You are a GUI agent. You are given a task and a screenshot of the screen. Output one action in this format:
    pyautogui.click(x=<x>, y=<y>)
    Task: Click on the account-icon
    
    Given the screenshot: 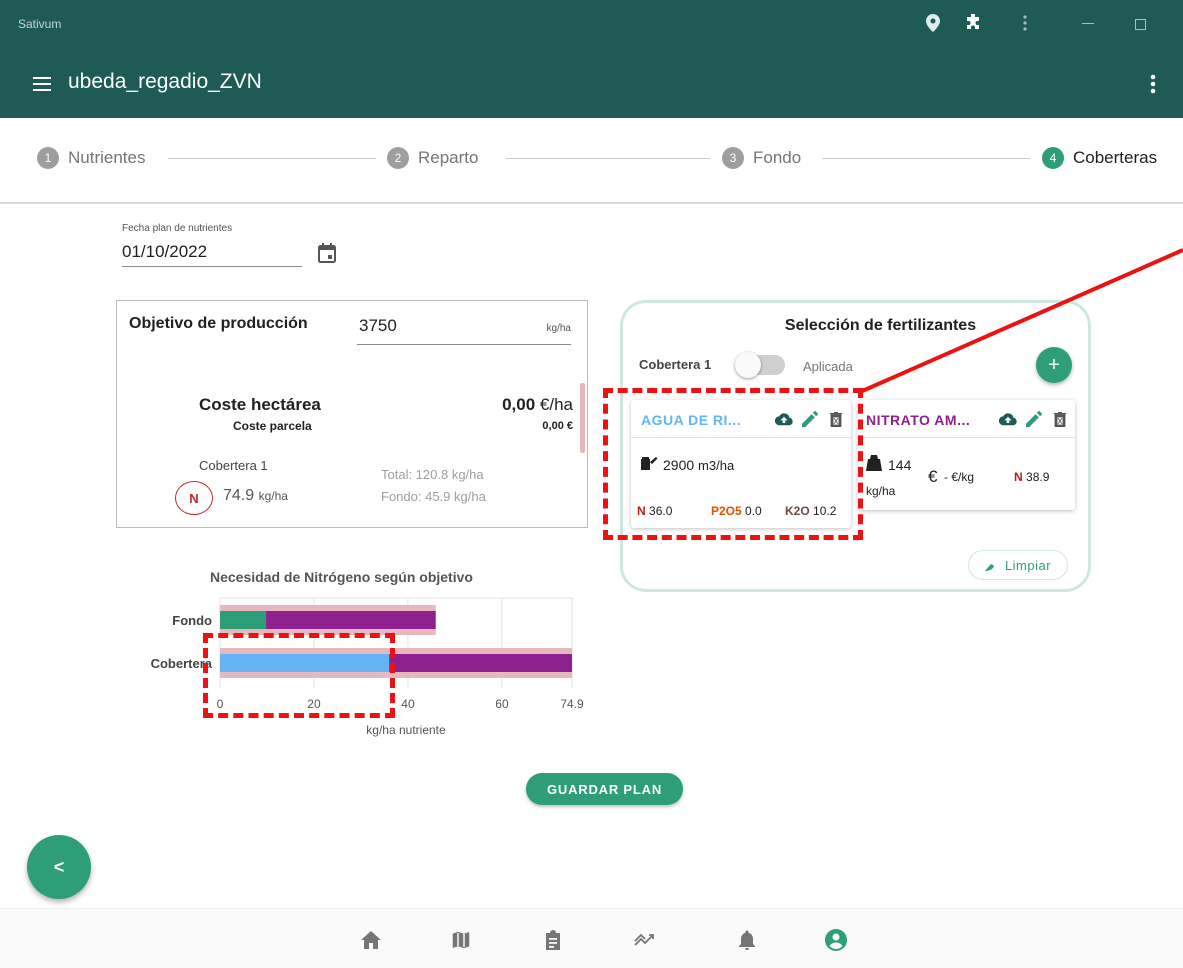 What is the action you would take?
    pyautogui.click(x=836, y=940)
    